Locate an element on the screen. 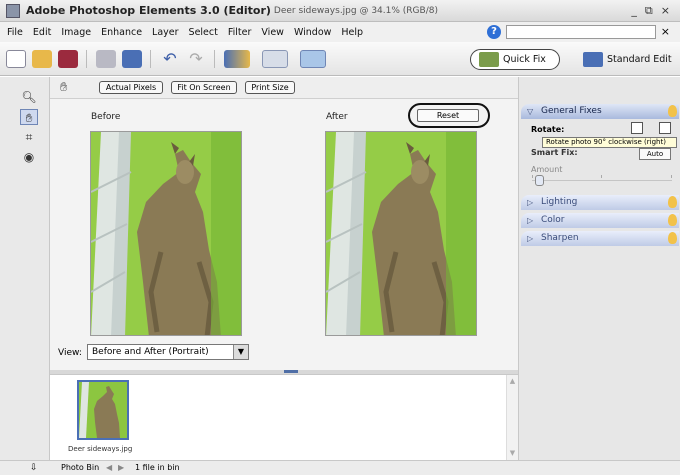  scroll-up-icon: ▲ is located at coordinates (512, 381).